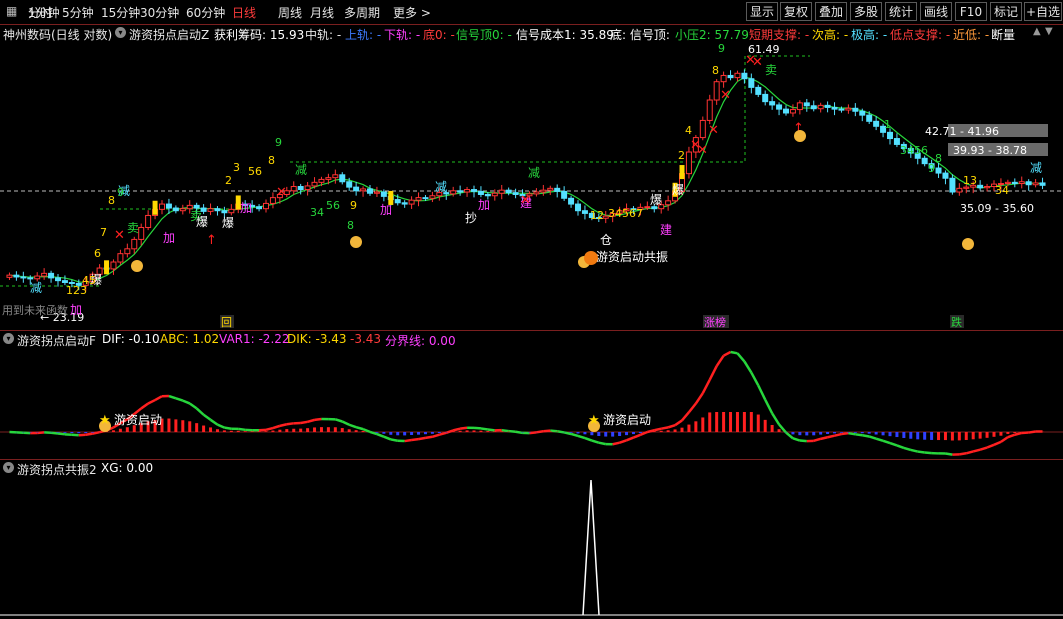  Describe the element at coordinates (412, 12) in the screenshot. I see `period-tab-10: 更多 >` at that location.